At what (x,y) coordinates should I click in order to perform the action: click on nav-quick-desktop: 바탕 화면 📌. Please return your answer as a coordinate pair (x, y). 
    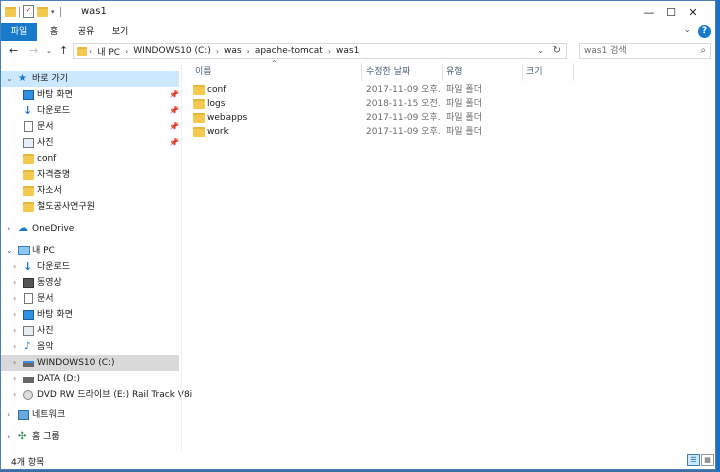
    Looking at the image, I should click on (90, 95).